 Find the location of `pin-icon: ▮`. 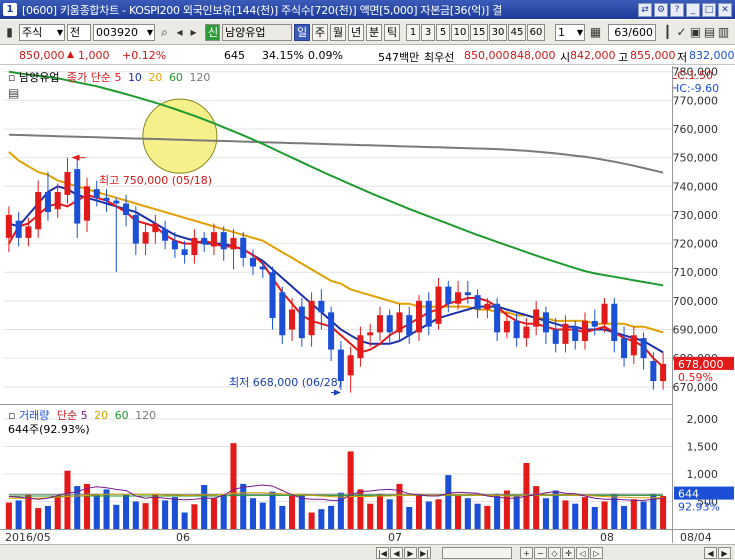

pin-icon: ▮ is located at coordinates (9, 32).